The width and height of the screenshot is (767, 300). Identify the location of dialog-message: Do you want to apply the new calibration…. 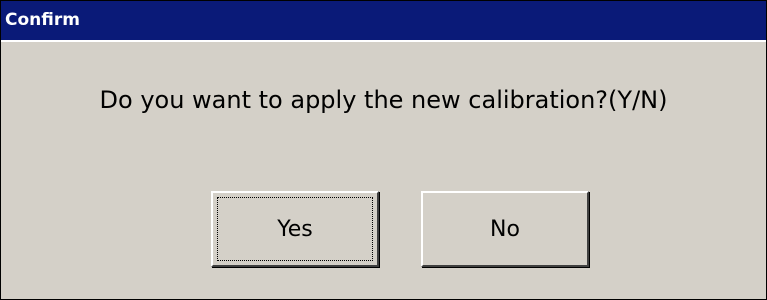
(383, 100).